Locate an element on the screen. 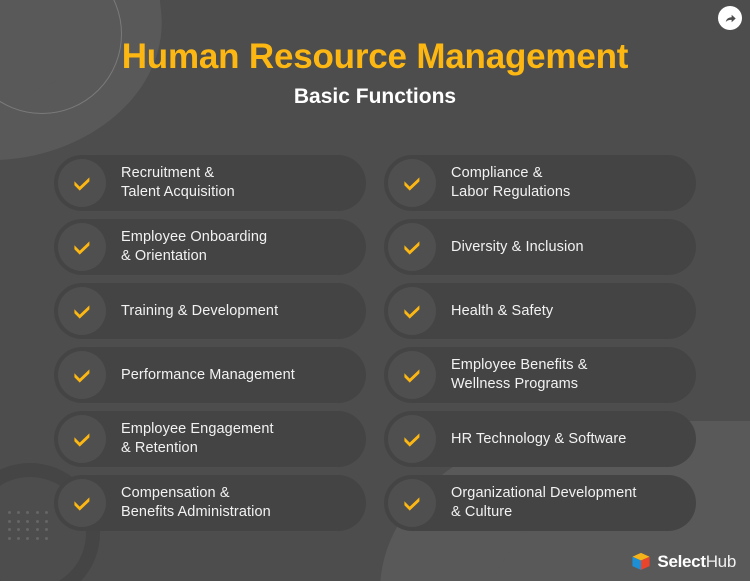  function-item-training: Training & Development is located at coordinates (210, 311).